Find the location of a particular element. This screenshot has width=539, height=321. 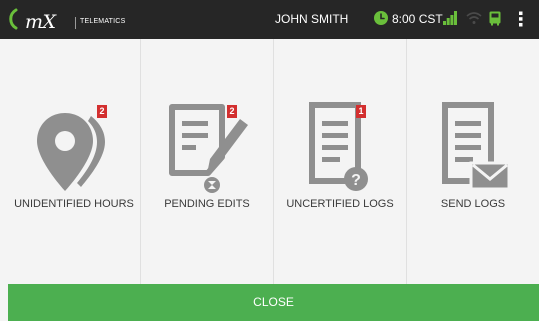

device-icon is located at coordinates (495, 18).